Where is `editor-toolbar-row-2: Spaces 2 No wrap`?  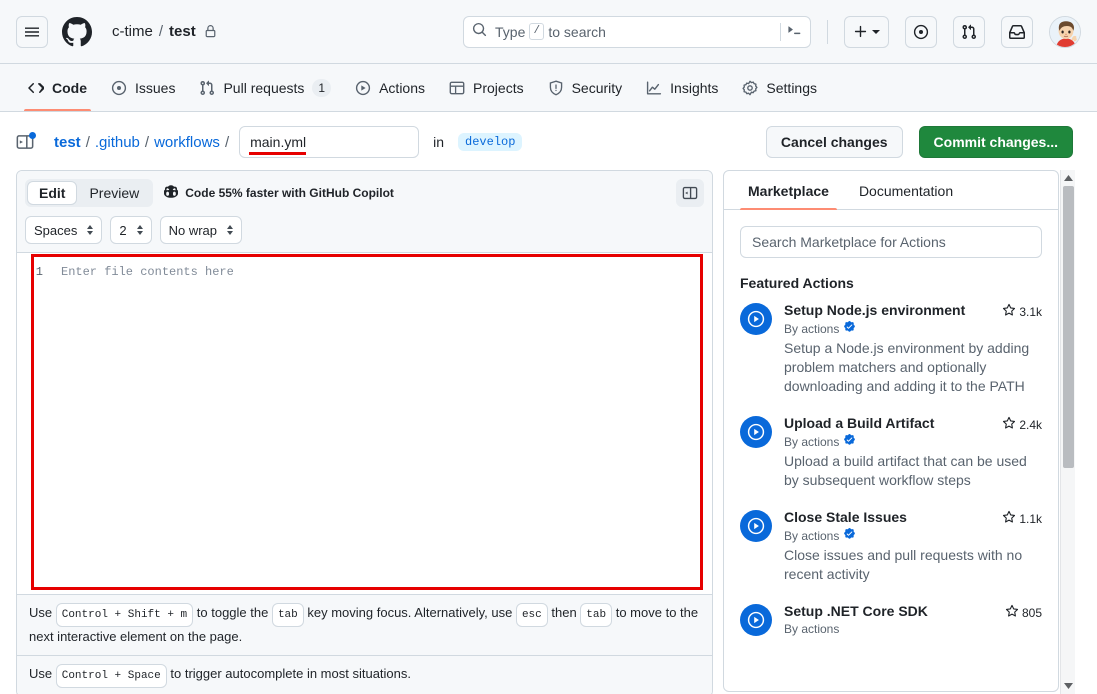
editor-toolbar-row-2: Spaces 2 No wrap is located at coordinates (364, 230).